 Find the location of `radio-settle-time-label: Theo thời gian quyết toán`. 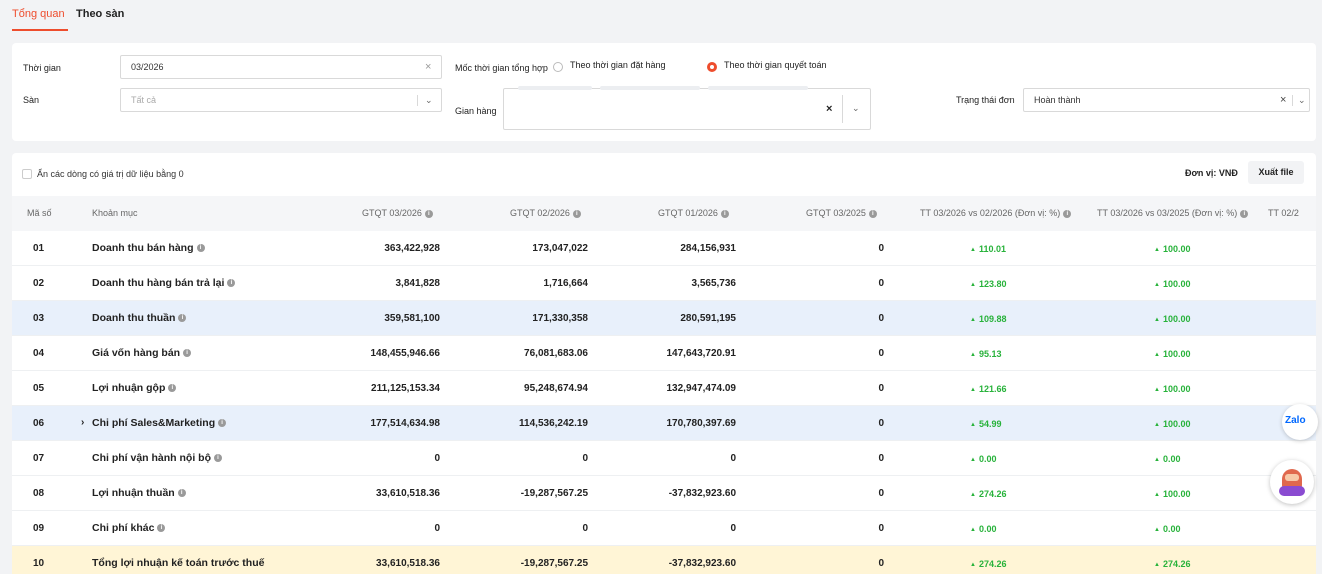

radio-settle-time-label: Theo thời gian quyết toán is located at coordinates (775, 65).